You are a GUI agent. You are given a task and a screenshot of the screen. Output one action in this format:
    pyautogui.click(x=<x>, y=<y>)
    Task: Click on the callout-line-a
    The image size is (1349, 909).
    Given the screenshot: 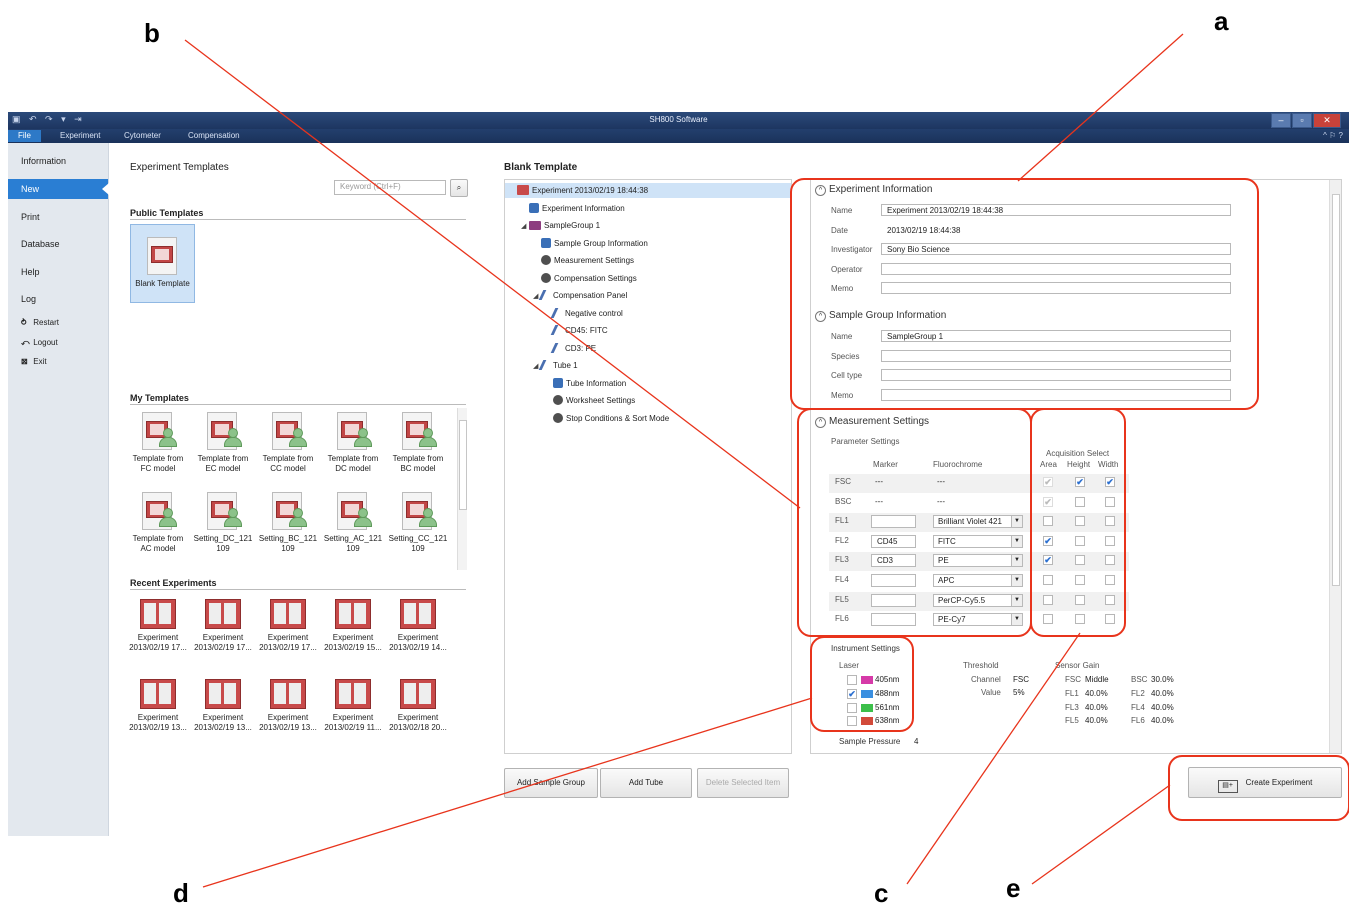 What is the action you would take?
    pyautogui.click(x=1100, y=107)
    